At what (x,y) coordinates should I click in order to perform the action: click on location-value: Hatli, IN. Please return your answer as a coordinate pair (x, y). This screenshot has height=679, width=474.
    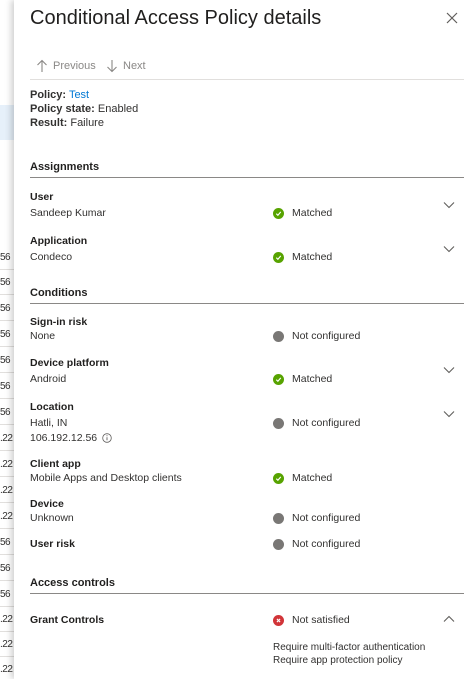
    Looking at the image, I should click on (49, 423).